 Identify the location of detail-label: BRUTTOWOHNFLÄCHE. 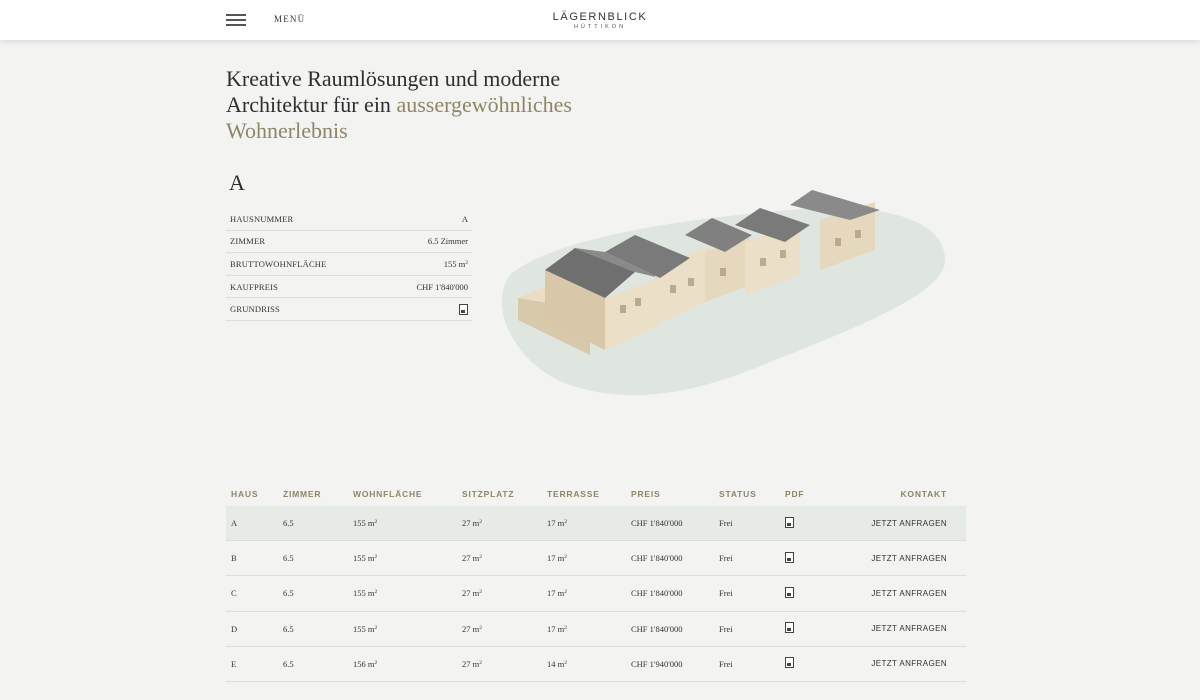
(278, 263).